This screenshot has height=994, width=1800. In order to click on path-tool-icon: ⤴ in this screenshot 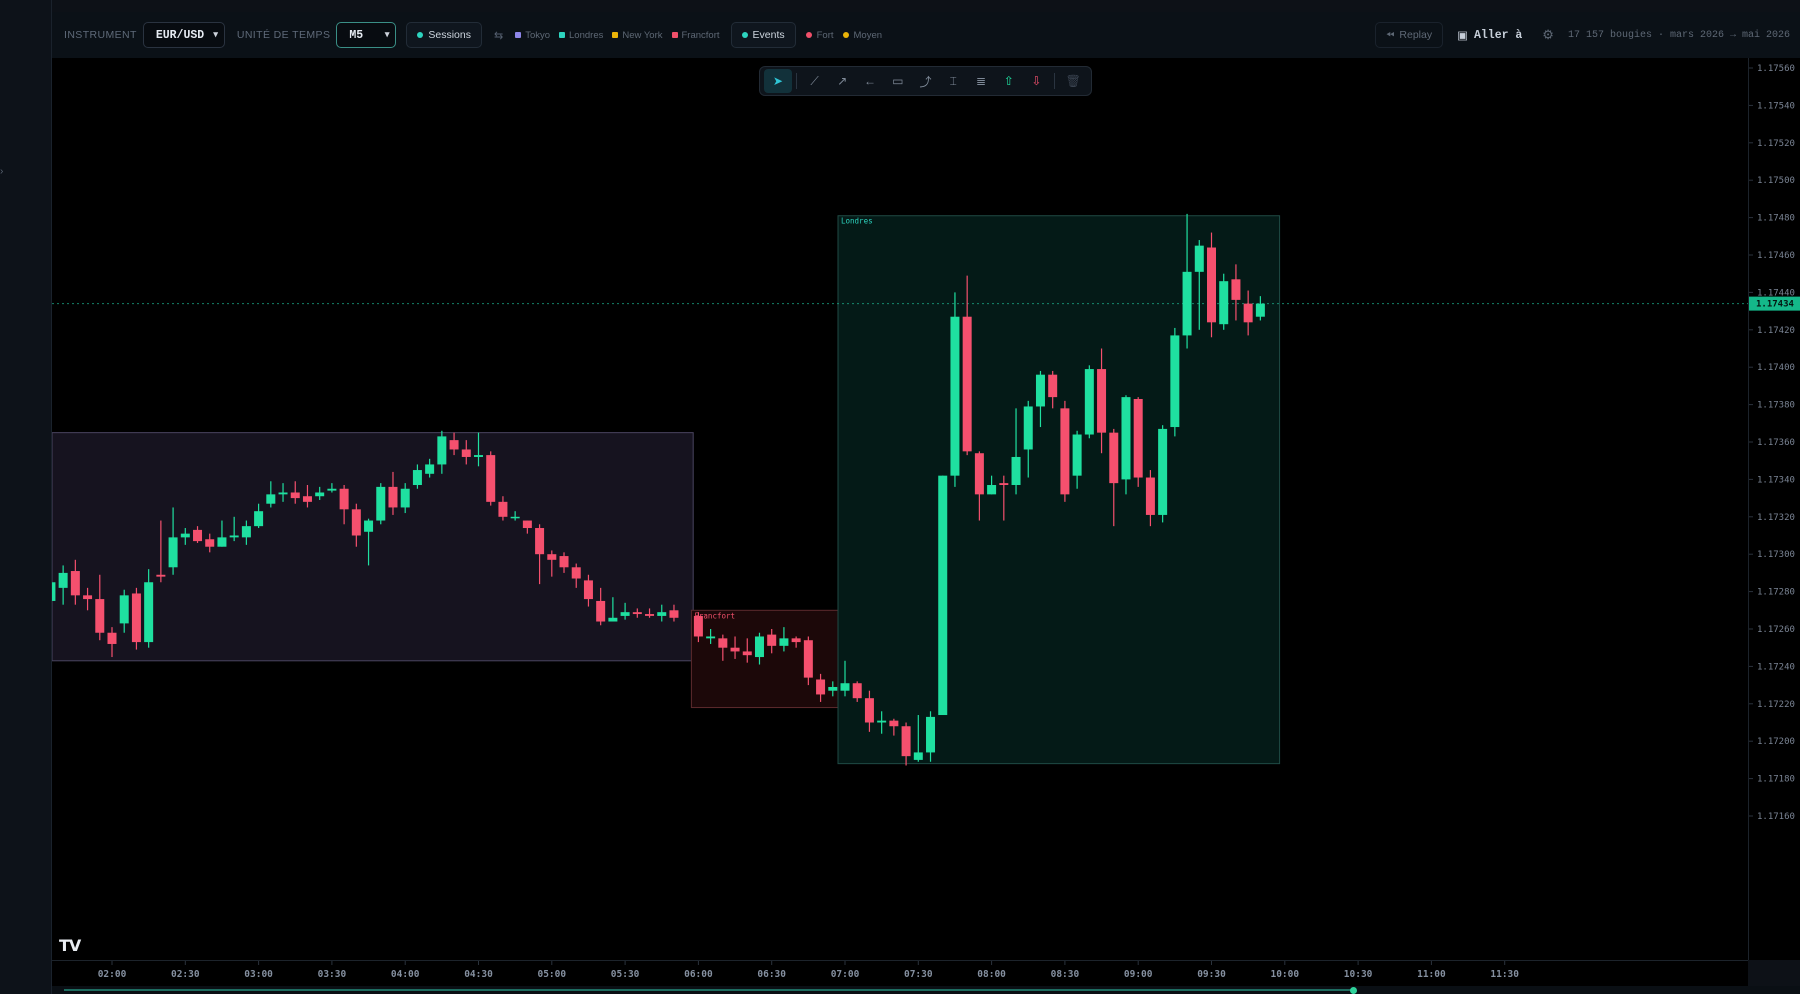, I will do `click(926, 81)`.